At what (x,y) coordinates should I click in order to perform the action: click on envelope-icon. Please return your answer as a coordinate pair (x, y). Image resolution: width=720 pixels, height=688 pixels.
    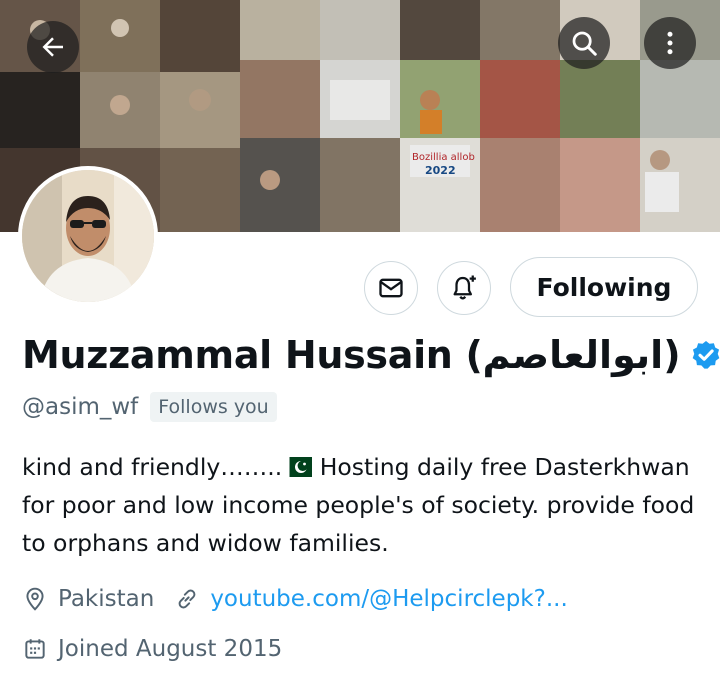
    Looking at the image, I should click on (391, 288).